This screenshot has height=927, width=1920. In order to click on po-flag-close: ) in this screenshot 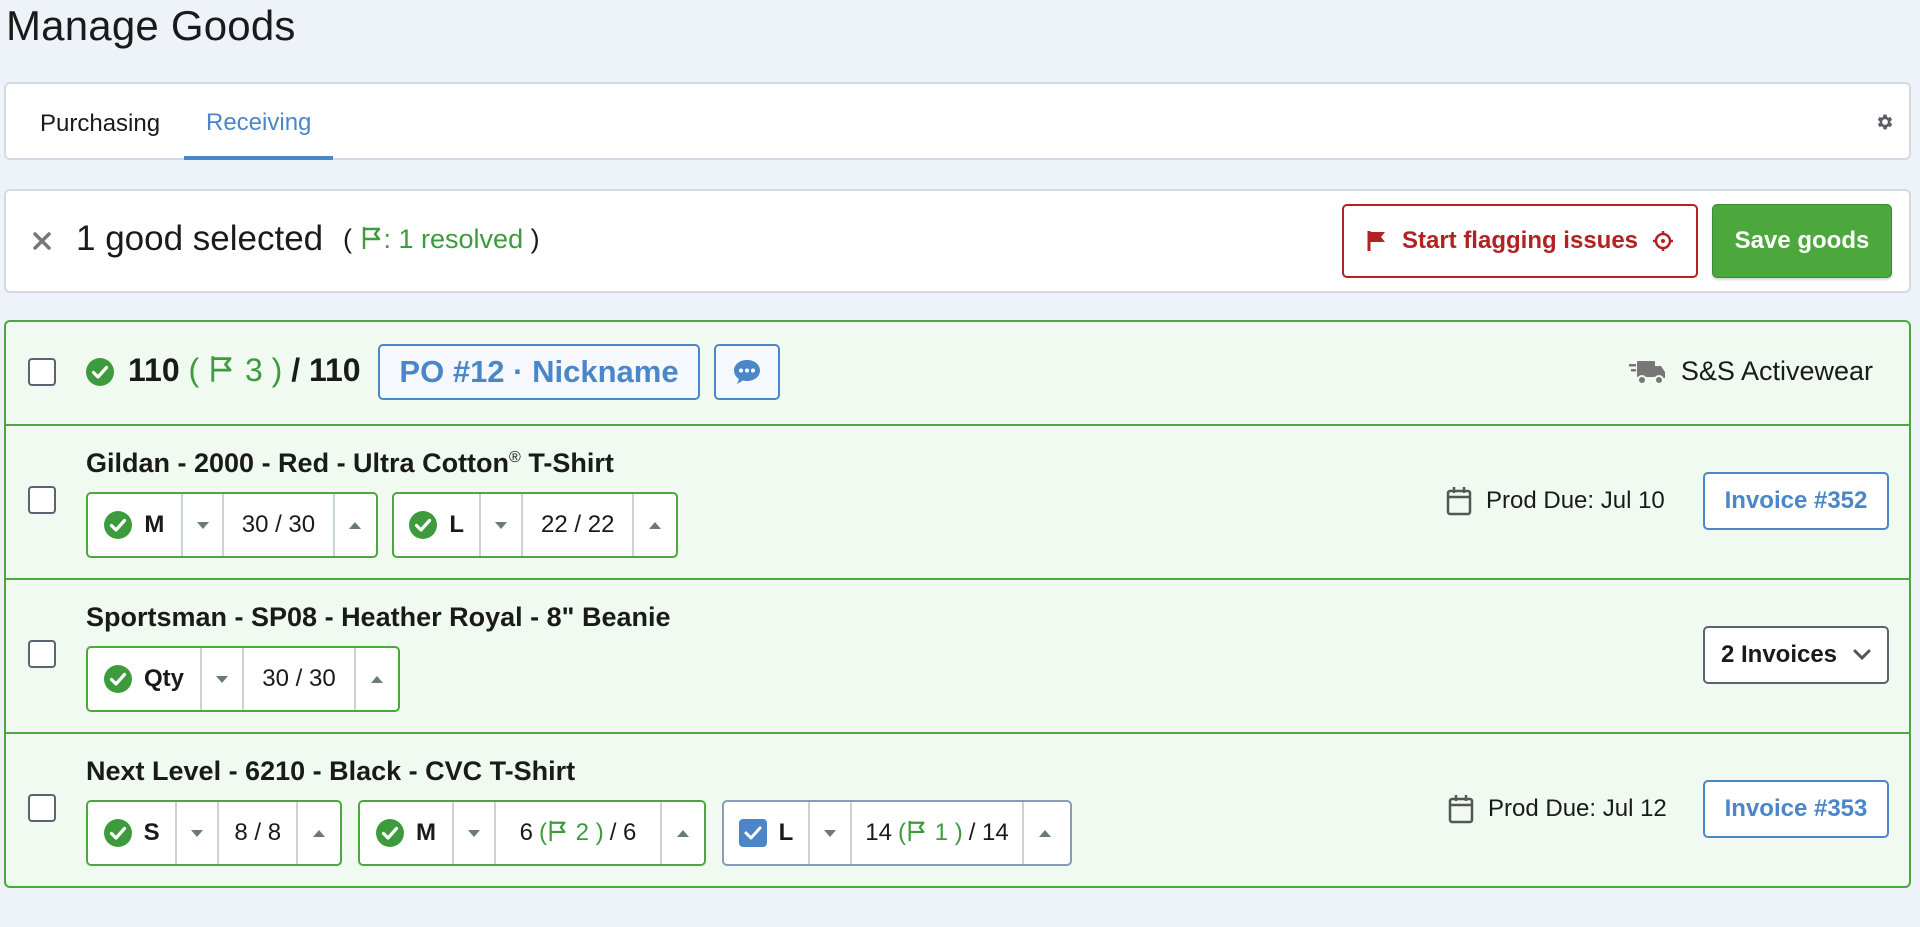, I will do `click(277, 370)`.